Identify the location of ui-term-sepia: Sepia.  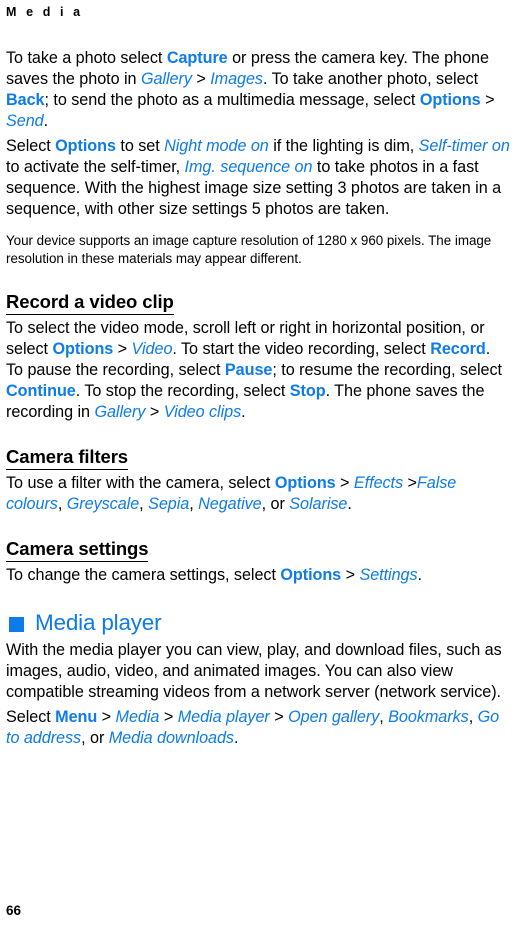
(169, 504).